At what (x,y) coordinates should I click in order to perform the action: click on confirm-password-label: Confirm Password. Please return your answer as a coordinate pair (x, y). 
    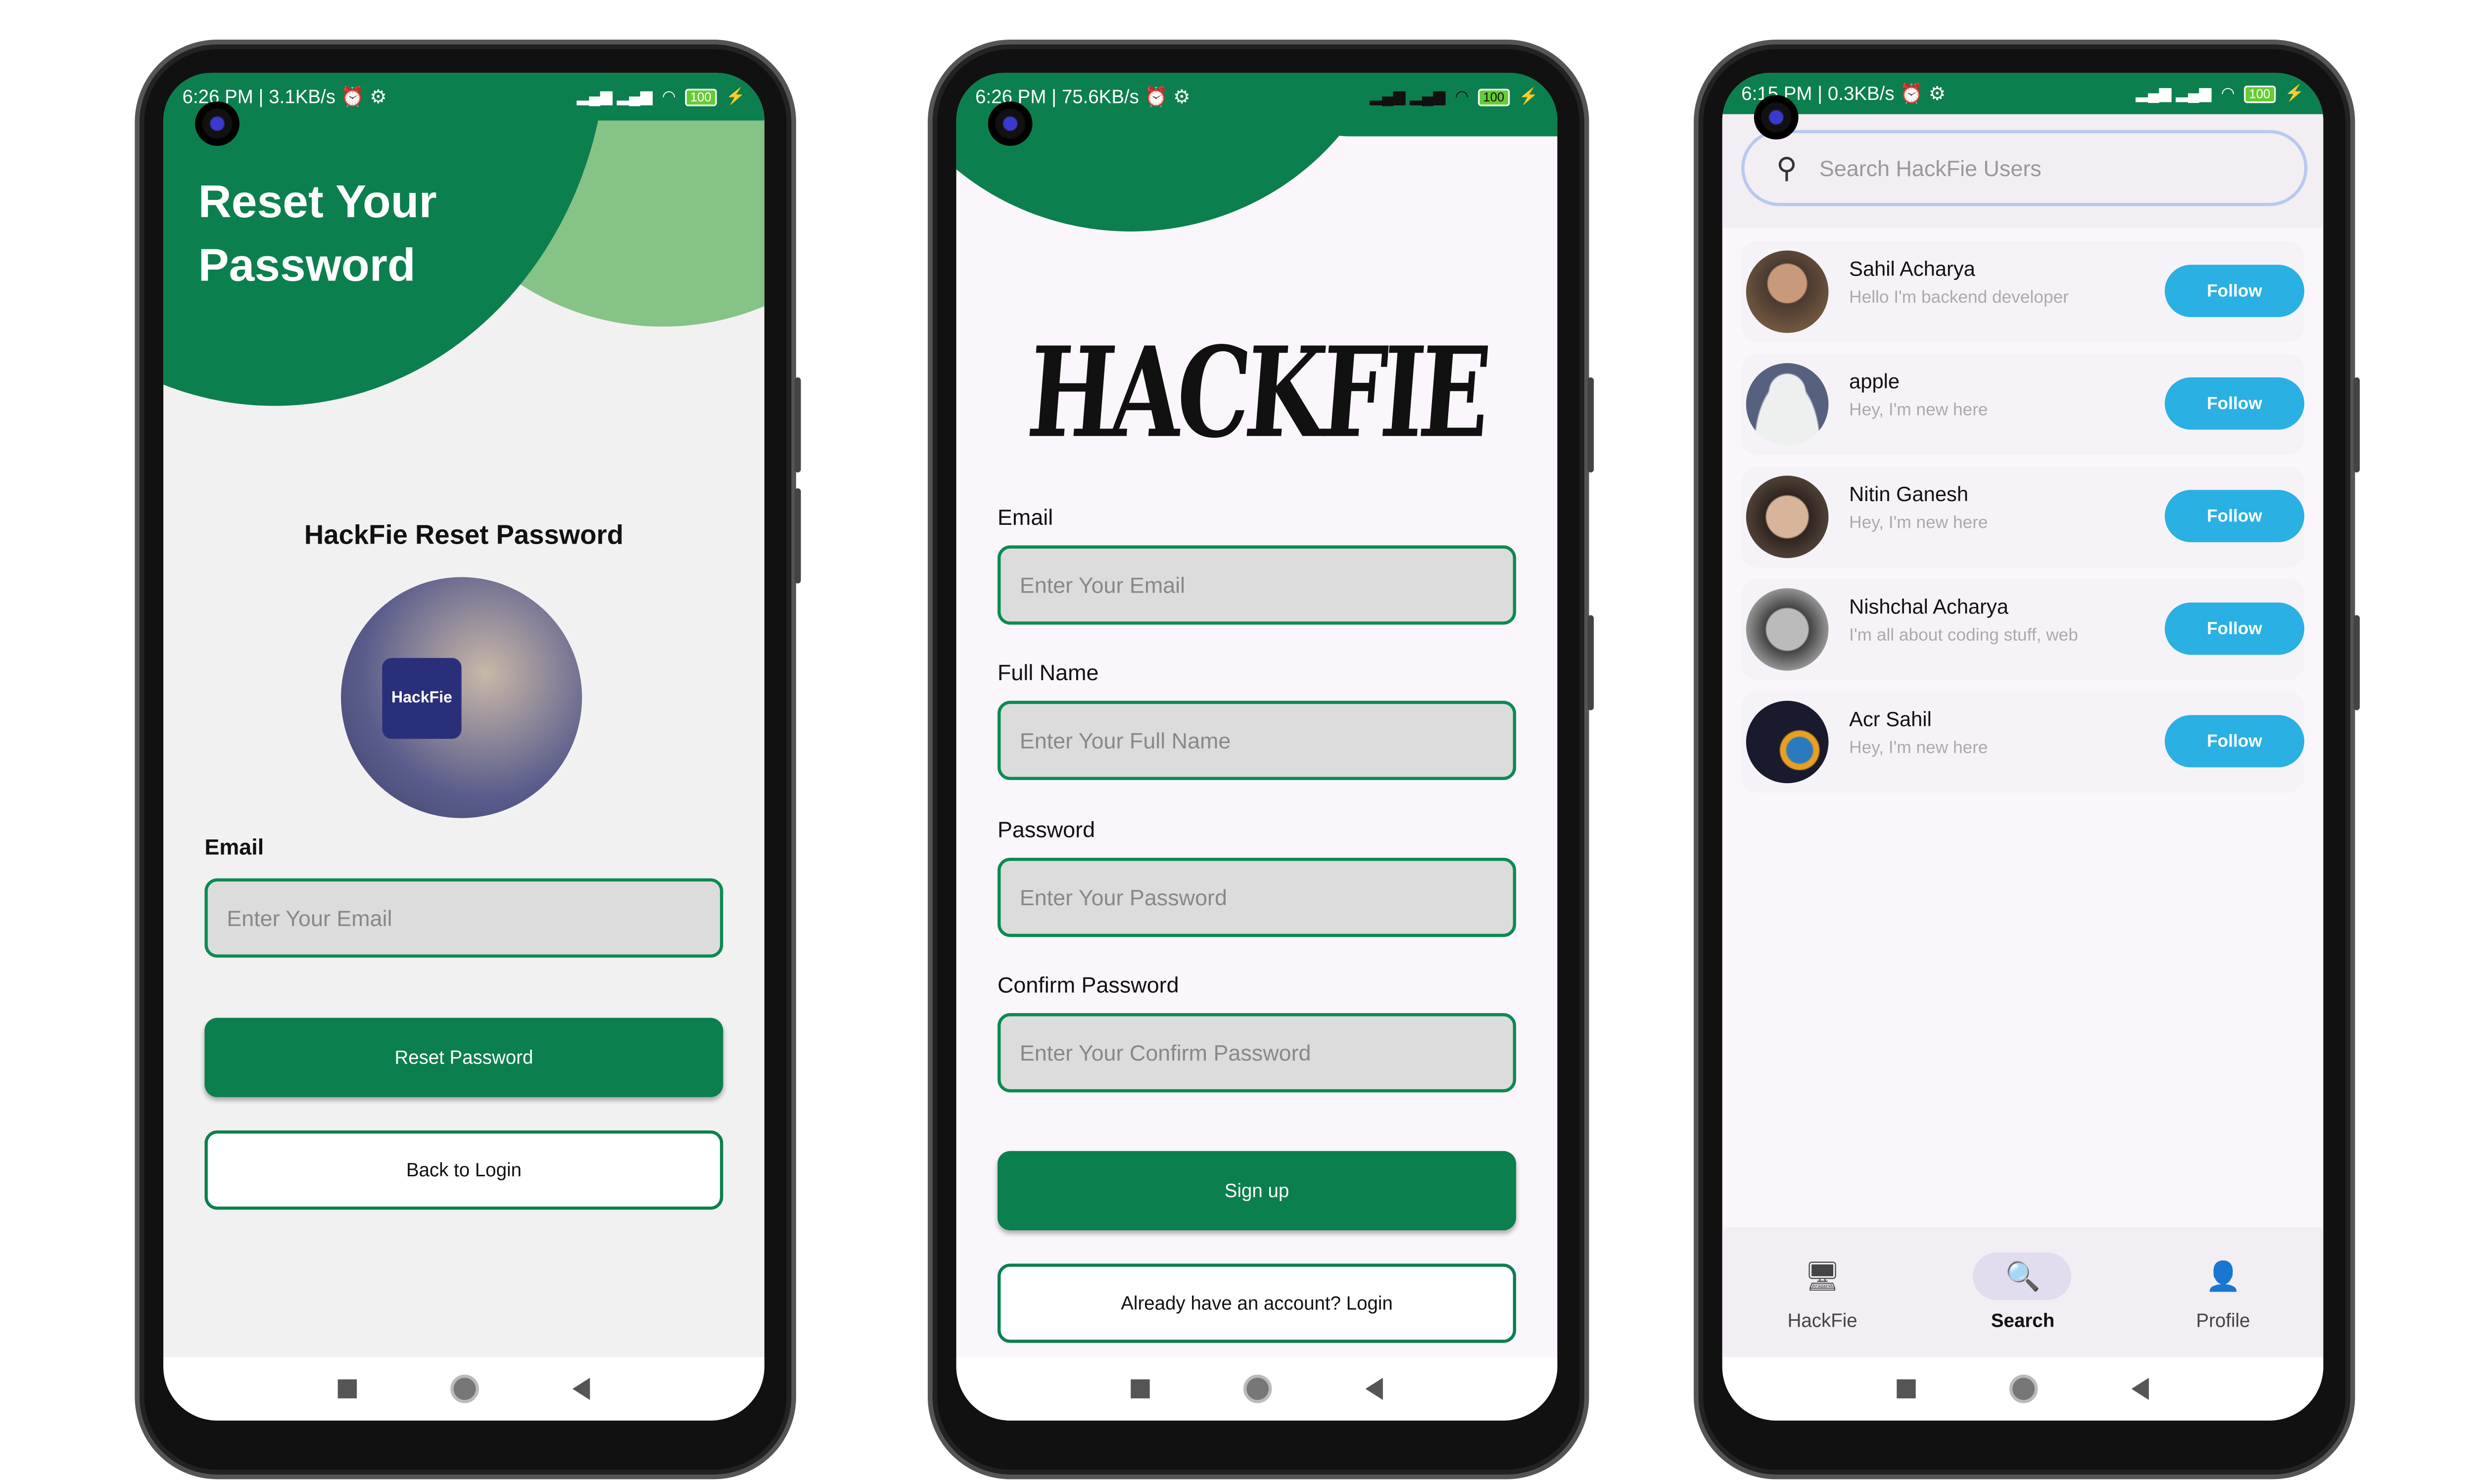
    Looking at the image, I should click on (1089, 985).